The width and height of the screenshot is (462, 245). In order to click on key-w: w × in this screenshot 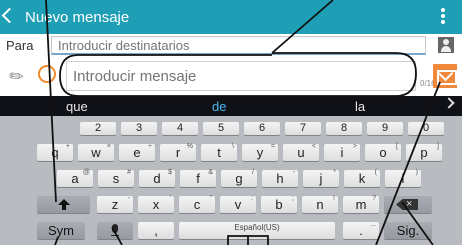, I will do `click(96, 152)`.